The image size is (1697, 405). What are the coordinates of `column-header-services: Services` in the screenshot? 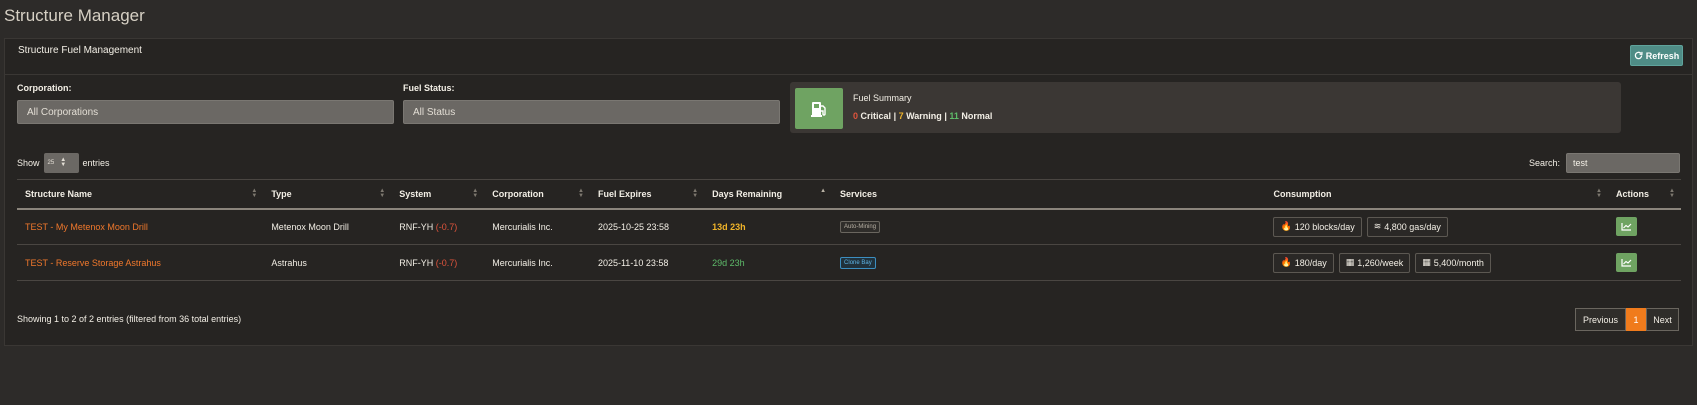 It's located at (1049, 194).